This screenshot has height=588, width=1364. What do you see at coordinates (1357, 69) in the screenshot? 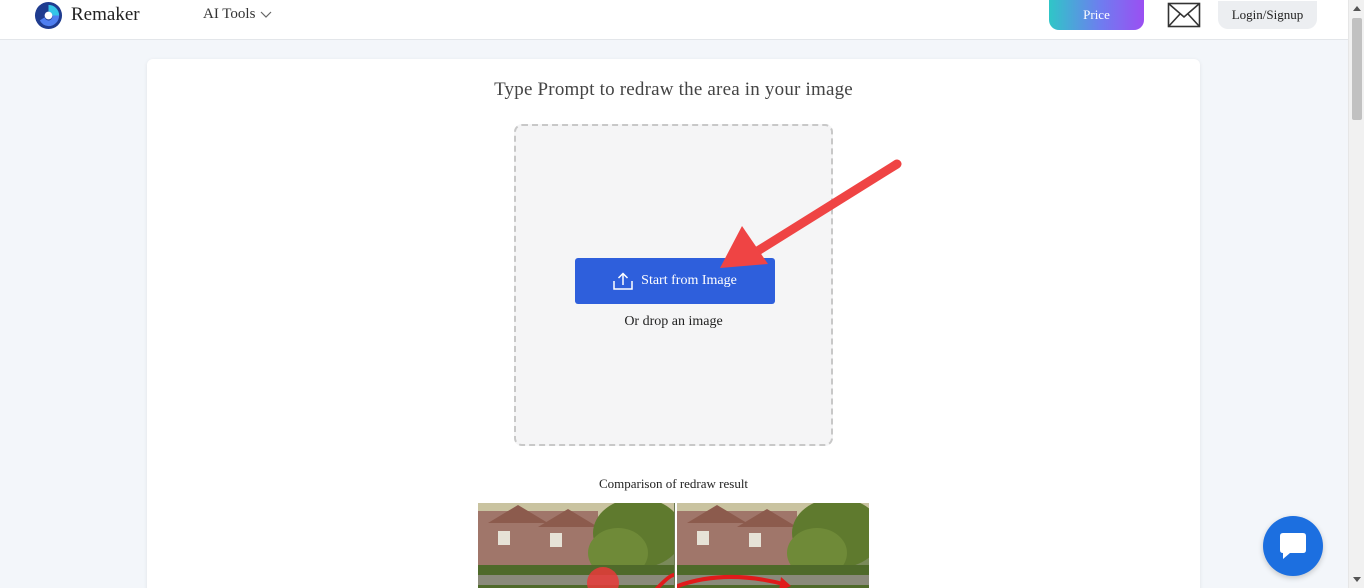
I see `scroll-thumb` at bounding box center [1357, 69].